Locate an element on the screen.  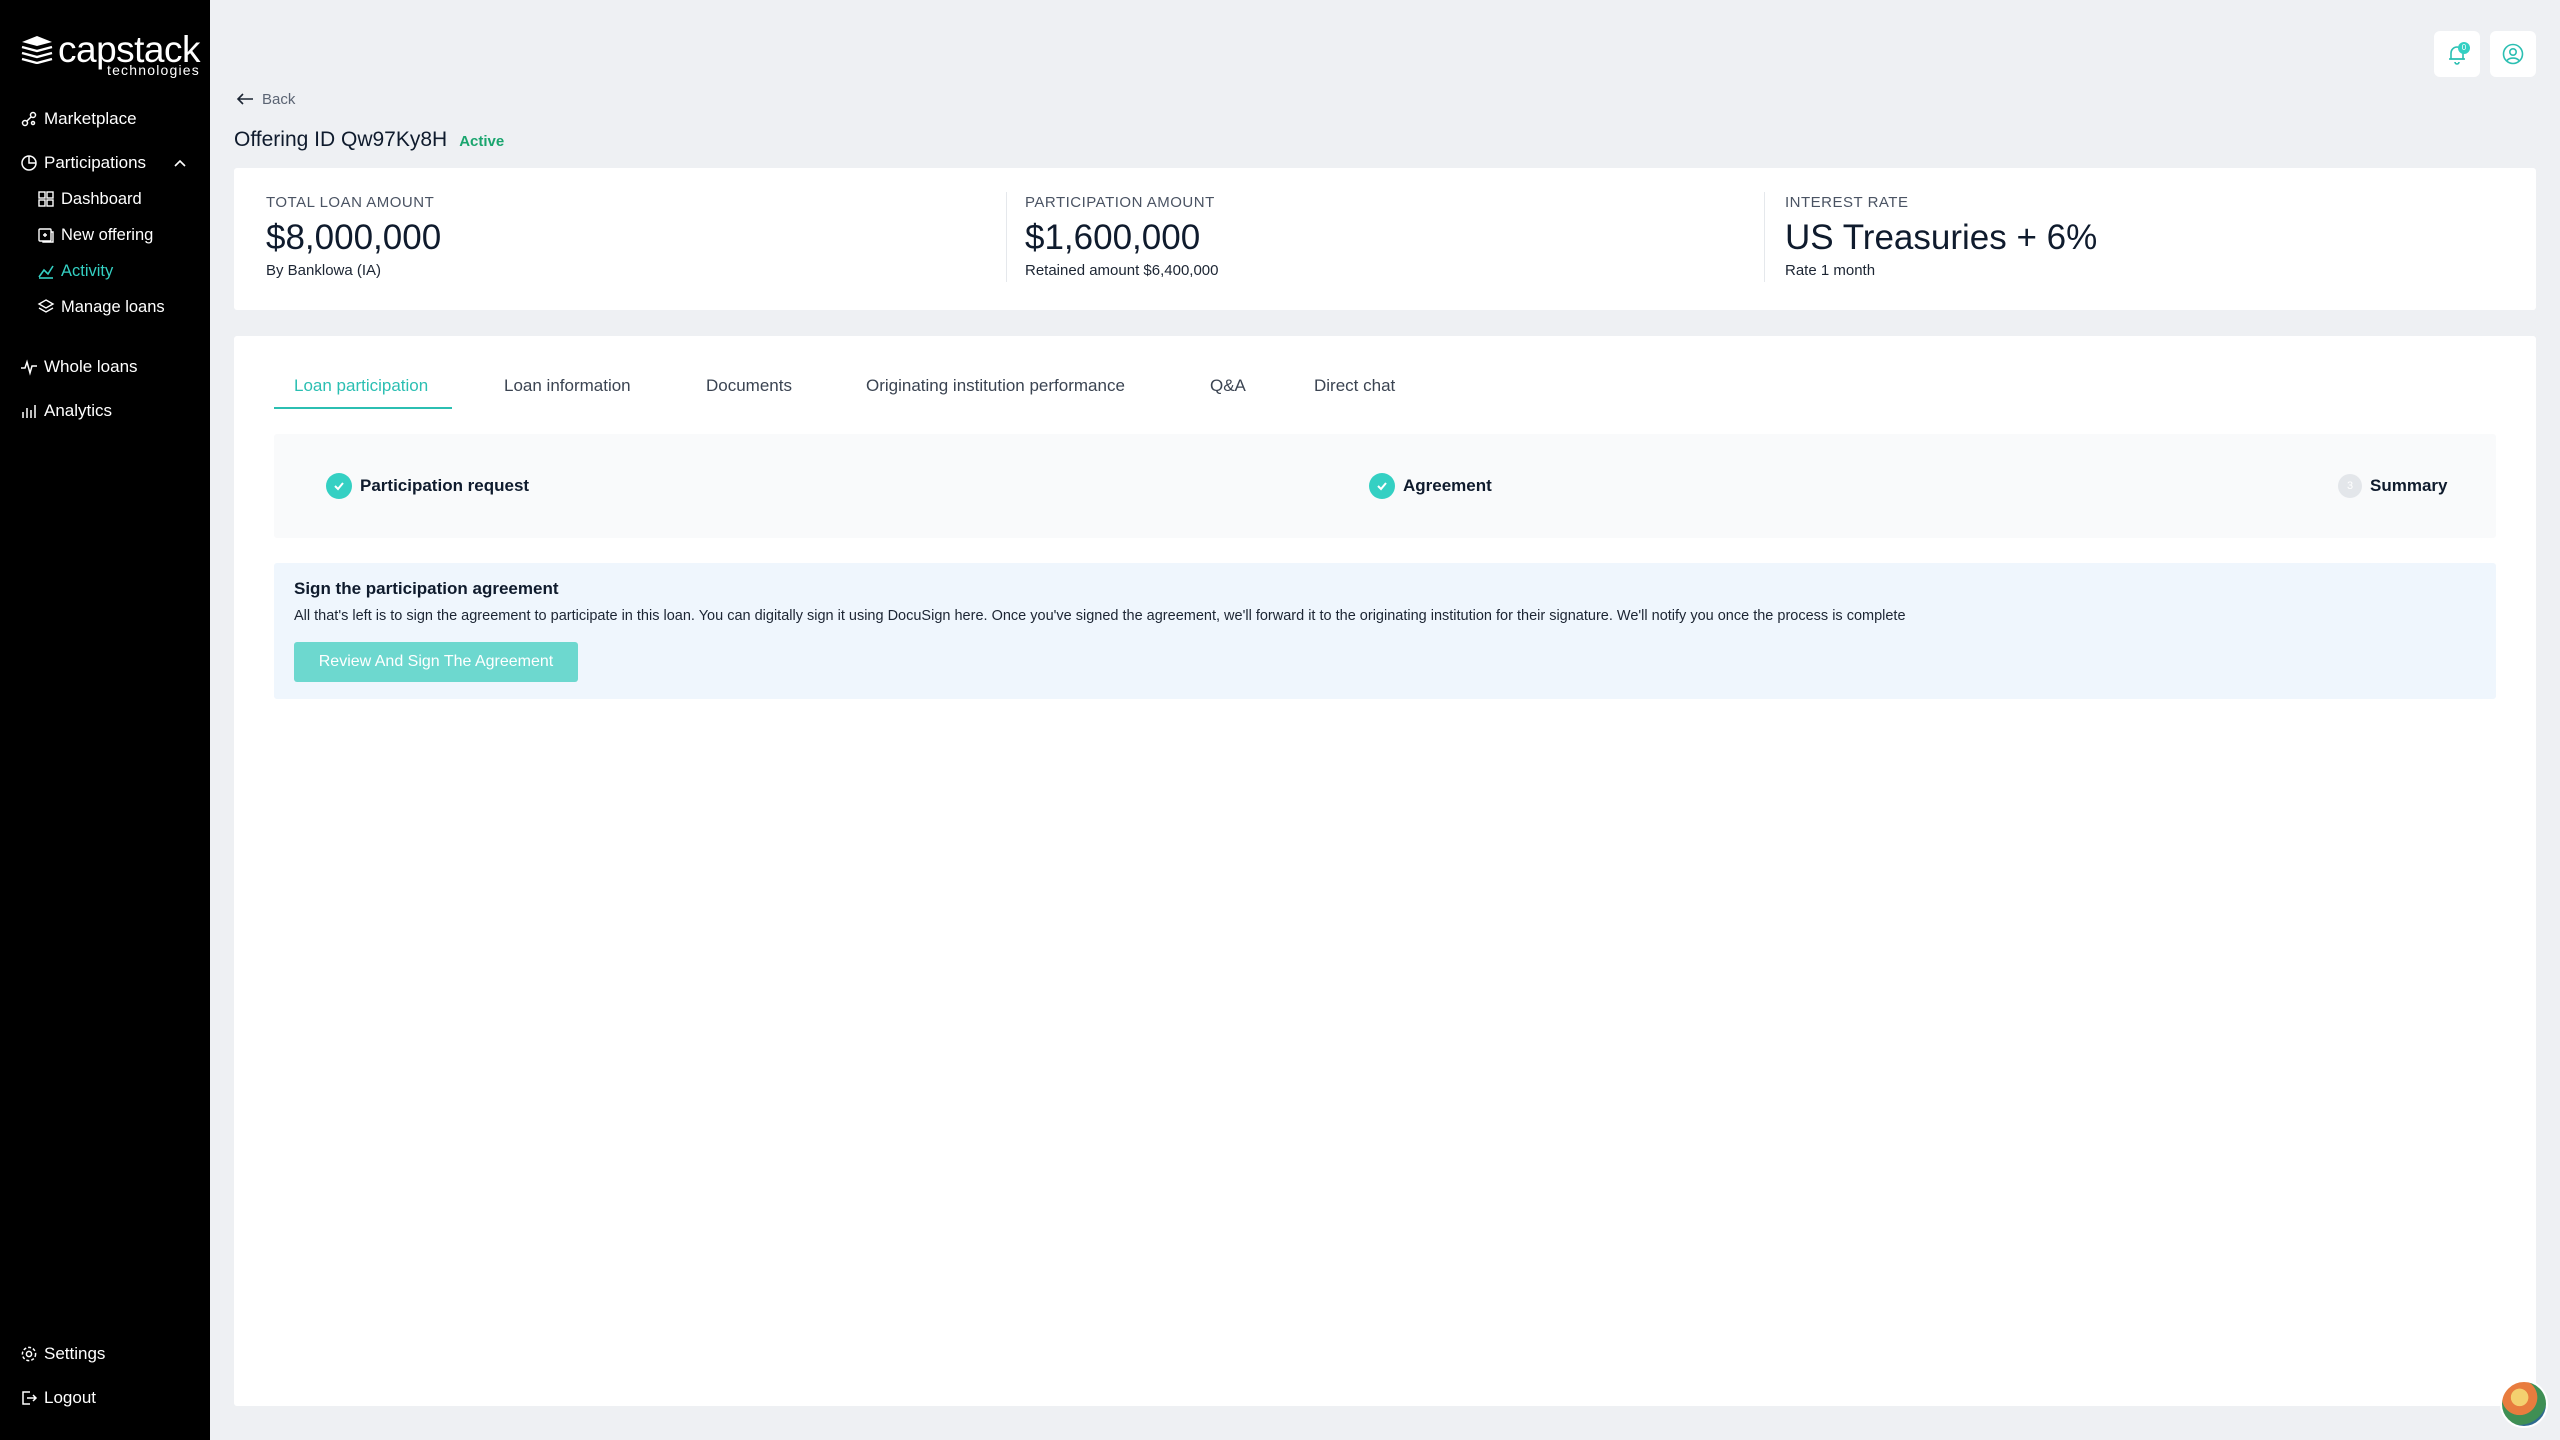
step-agreement: Agreement is located at coordinates (1430, 486).